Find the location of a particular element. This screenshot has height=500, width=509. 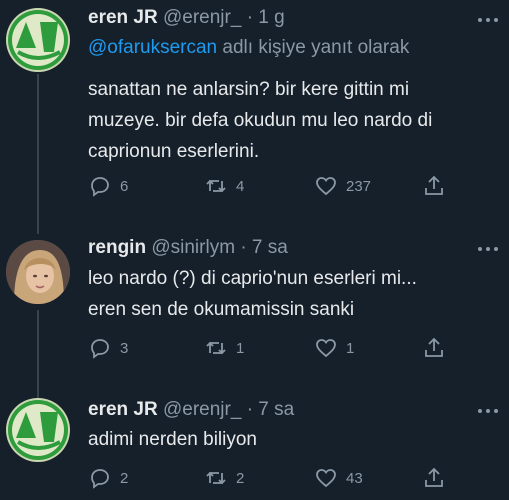

tweet-actions: 2 2 43 is located at coordinates (278, 478).